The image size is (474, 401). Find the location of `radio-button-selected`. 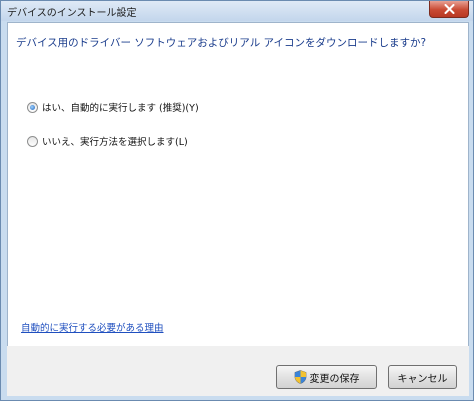

radio-button-selected is located at coordinates (32, 107).